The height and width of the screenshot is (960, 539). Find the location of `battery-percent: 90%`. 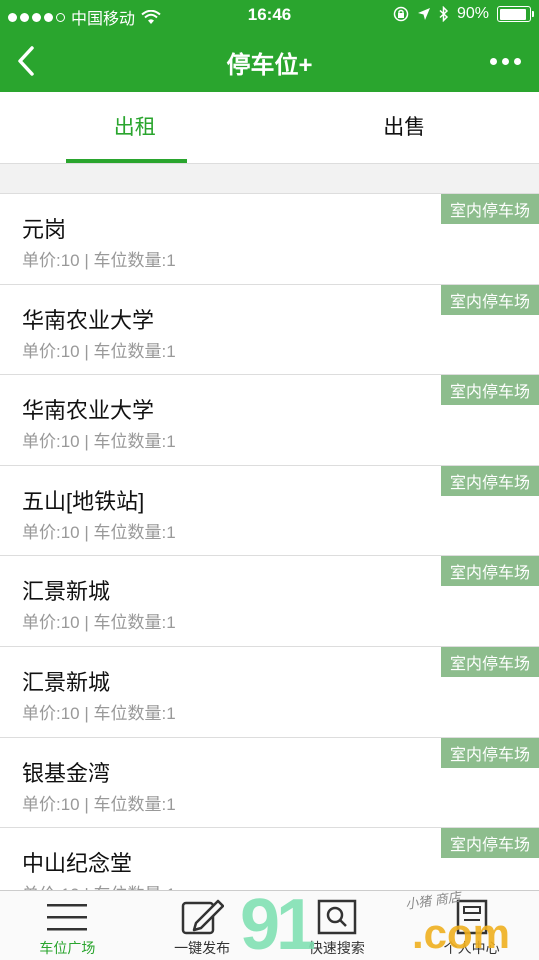

battery-percent: 90% is located at coordinates (472, 13).